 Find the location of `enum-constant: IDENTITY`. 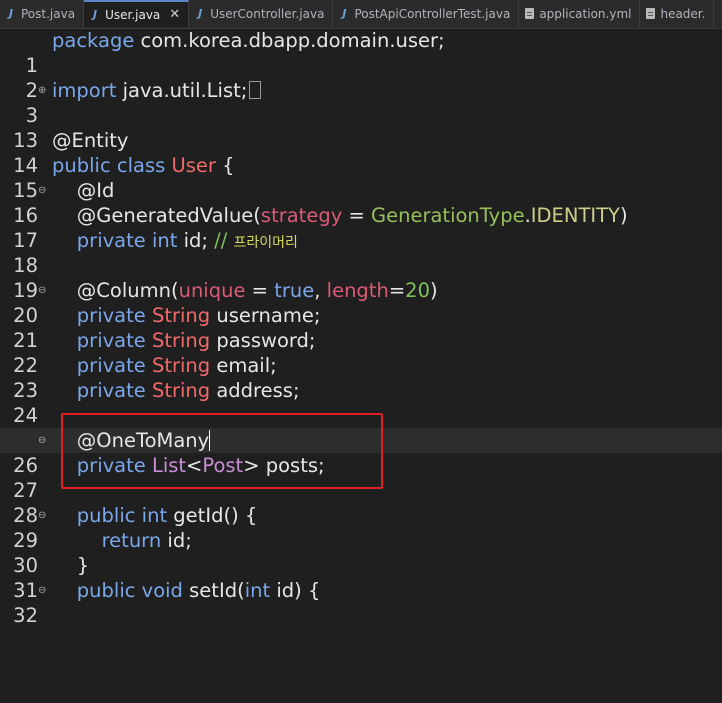

enum-constant: IDENTITY is located at coordinates (575, 215).